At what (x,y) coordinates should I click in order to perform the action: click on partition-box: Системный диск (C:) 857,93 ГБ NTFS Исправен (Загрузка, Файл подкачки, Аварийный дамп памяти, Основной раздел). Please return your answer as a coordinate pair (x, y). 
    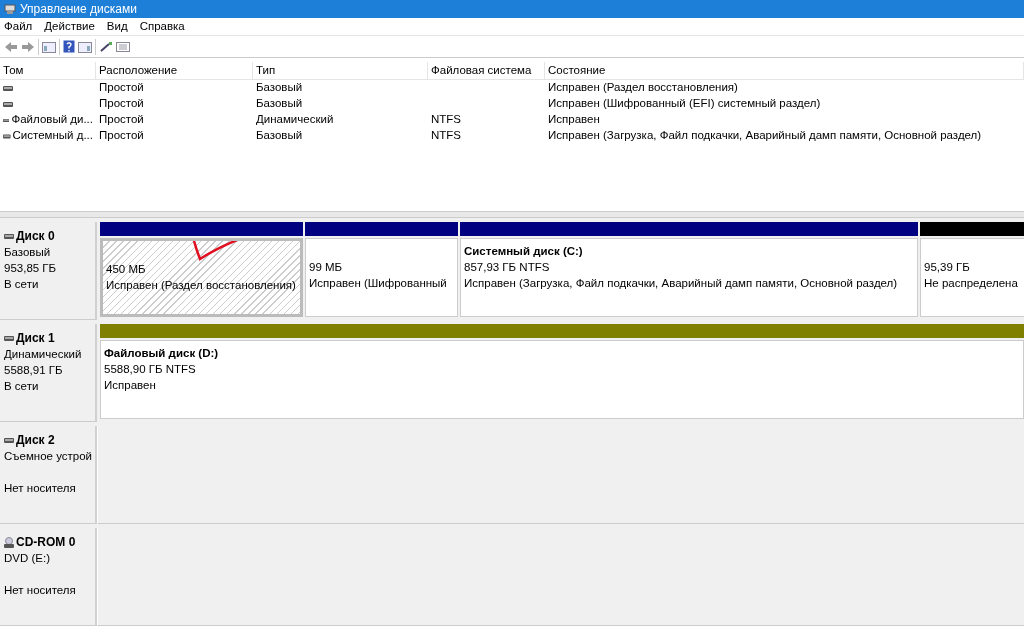
    Looking at the image, I should click on (689, 277).